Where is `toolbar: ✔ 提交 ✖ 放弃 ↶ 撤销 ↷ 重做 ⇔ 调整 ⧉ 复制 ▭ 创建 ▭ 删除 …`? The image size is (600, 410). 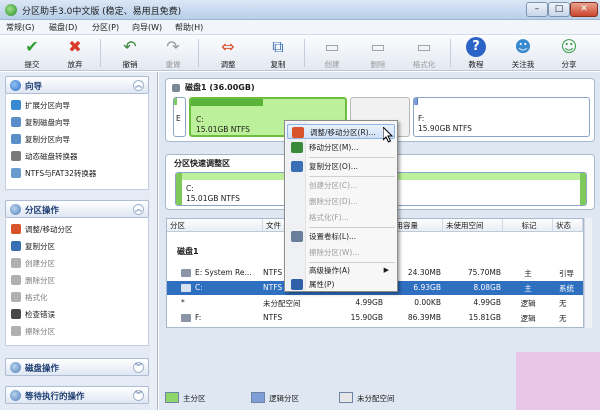 toolbar: ✔ 提交 ✖ 放弃 ↶ 撤销 ↷ 重做 ⇔ 调整 ⧉ 复制 ▭ 创建 ▭ 删除 … is located at coordinates (300, 53).